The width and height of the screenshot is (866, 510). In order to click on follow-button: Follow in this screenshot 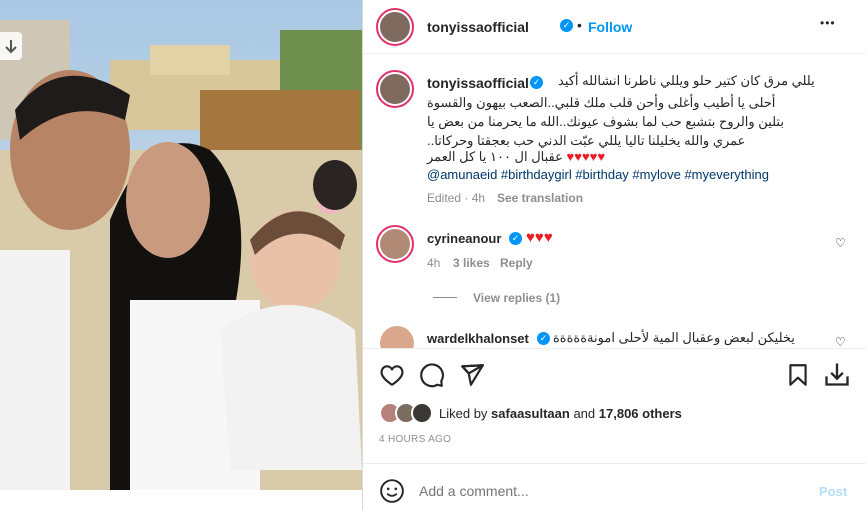, I will do `click(610, 27)`.